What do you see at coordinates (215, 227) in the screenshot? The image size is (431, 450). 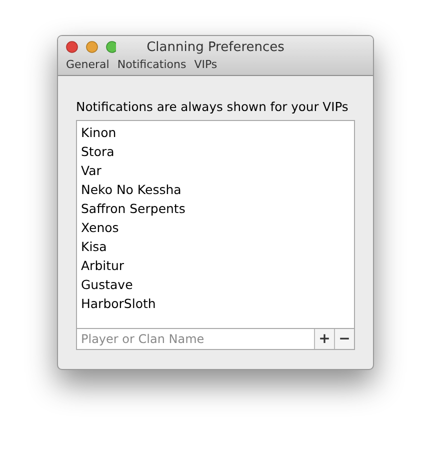 I see `vip-item: Xenos` at bounding box center [215, 227].